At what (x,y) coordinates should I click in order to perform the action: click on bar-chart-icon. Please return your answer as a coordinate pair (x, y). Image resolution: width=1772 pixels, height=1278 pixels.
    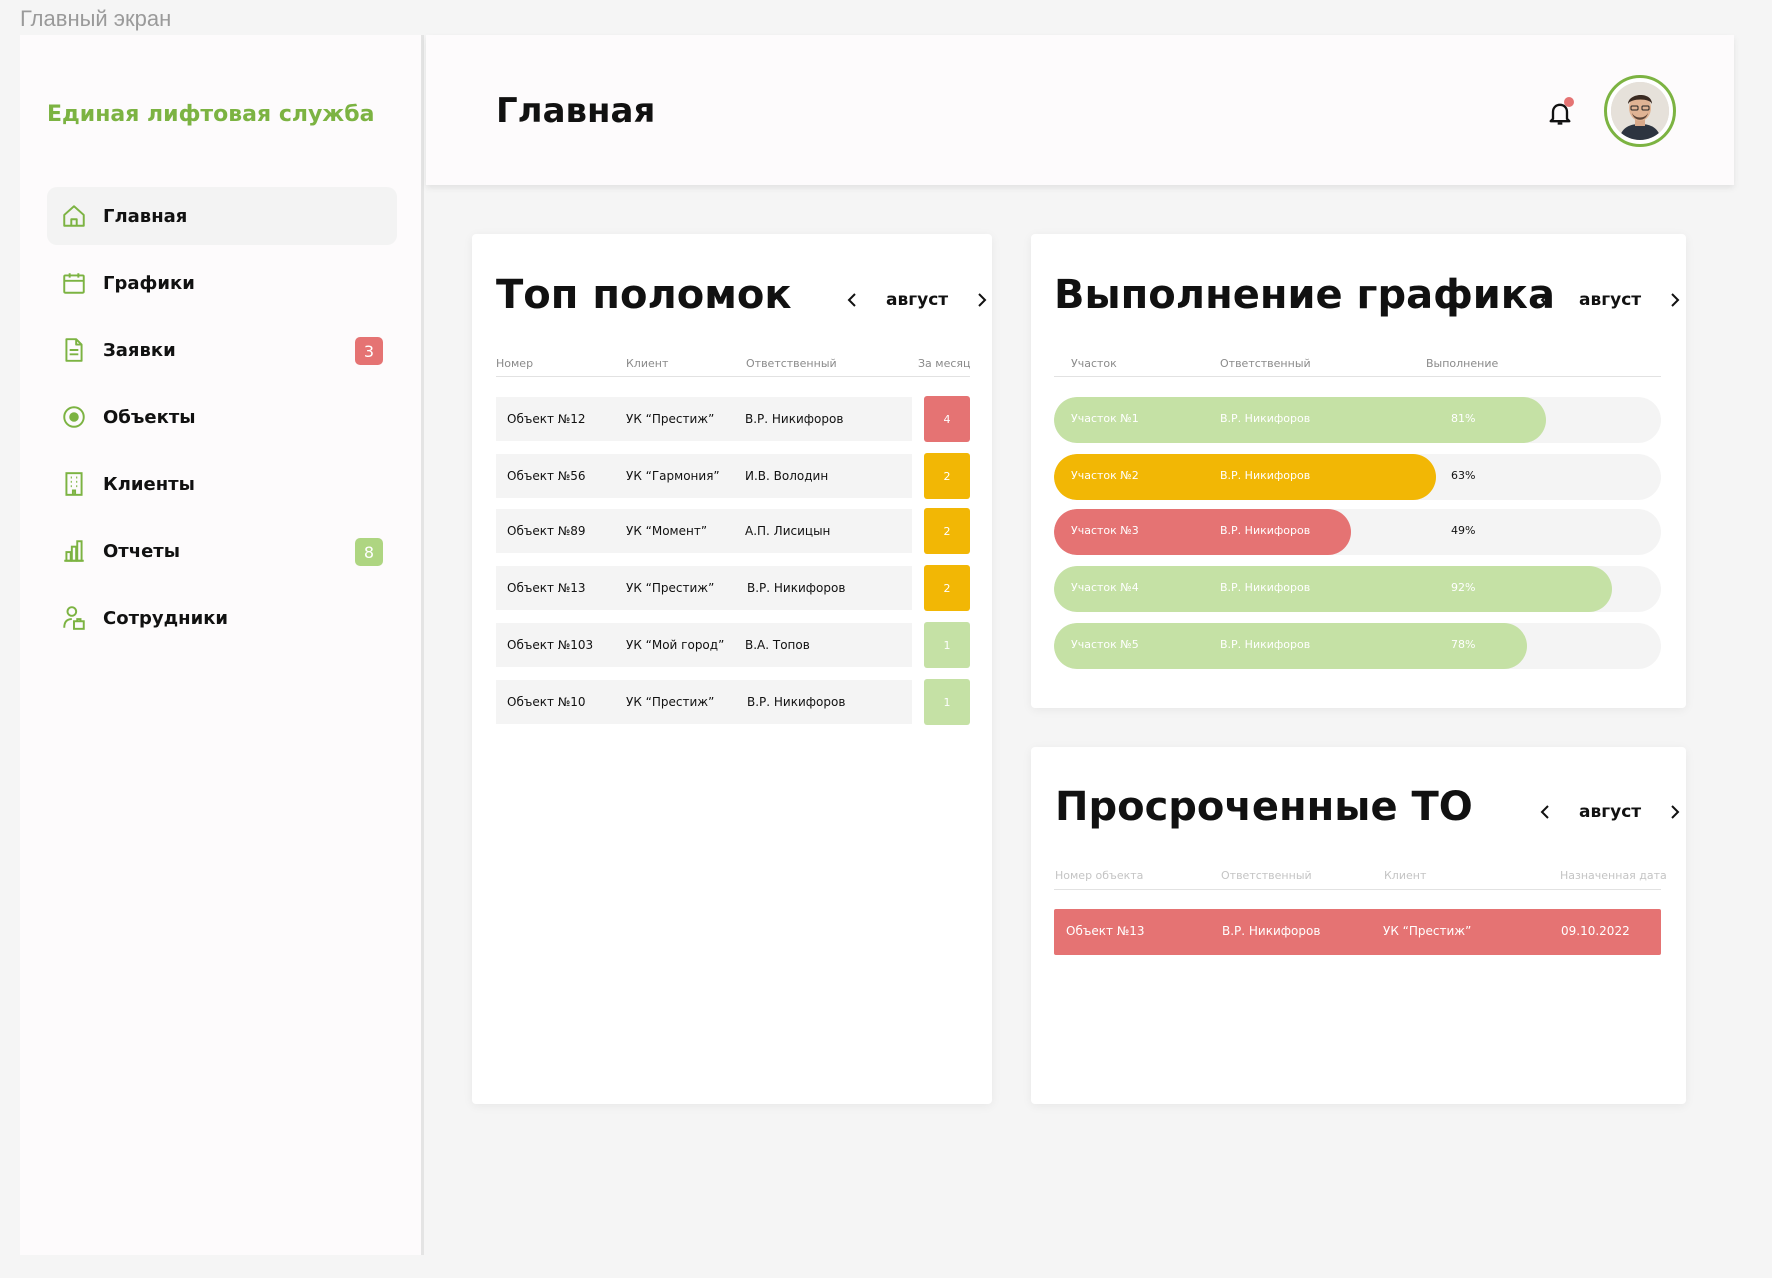
    Looking at the image, I should click on (74, 551).